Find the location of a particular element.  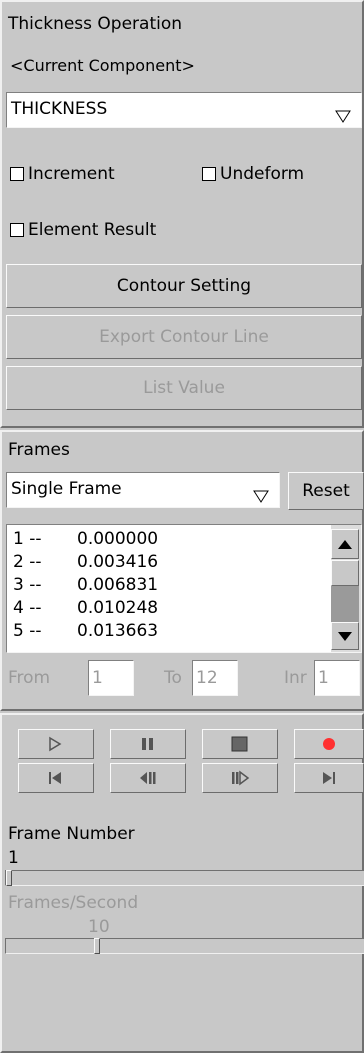

first-frame-icon is located at coordinates (55, 778).